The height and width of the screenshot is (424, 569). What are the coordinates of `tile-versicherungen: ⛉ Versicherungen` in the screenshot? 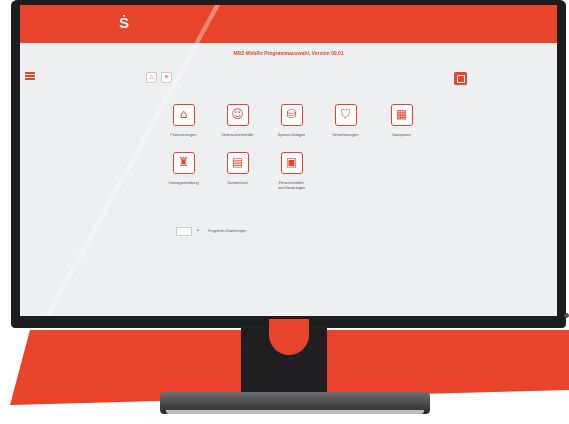 It's located at (345, 121).